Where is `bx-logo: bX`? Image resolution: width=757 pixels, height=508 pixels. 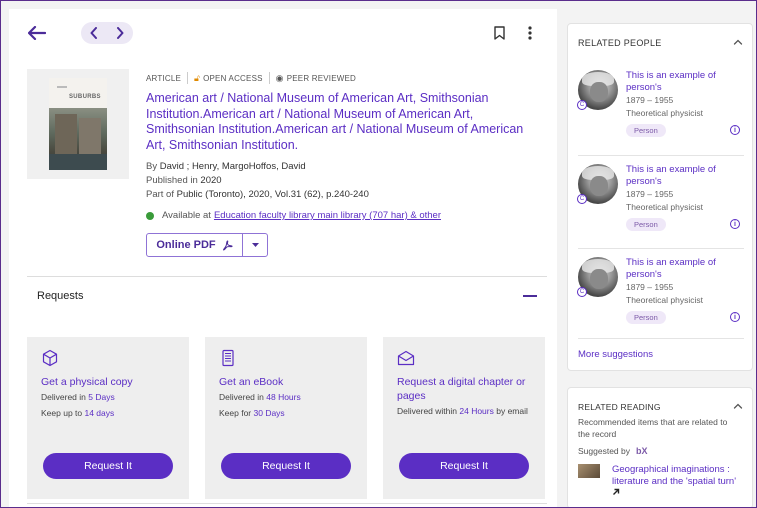 bx-logo: bX is located at coordinates (641, 451).